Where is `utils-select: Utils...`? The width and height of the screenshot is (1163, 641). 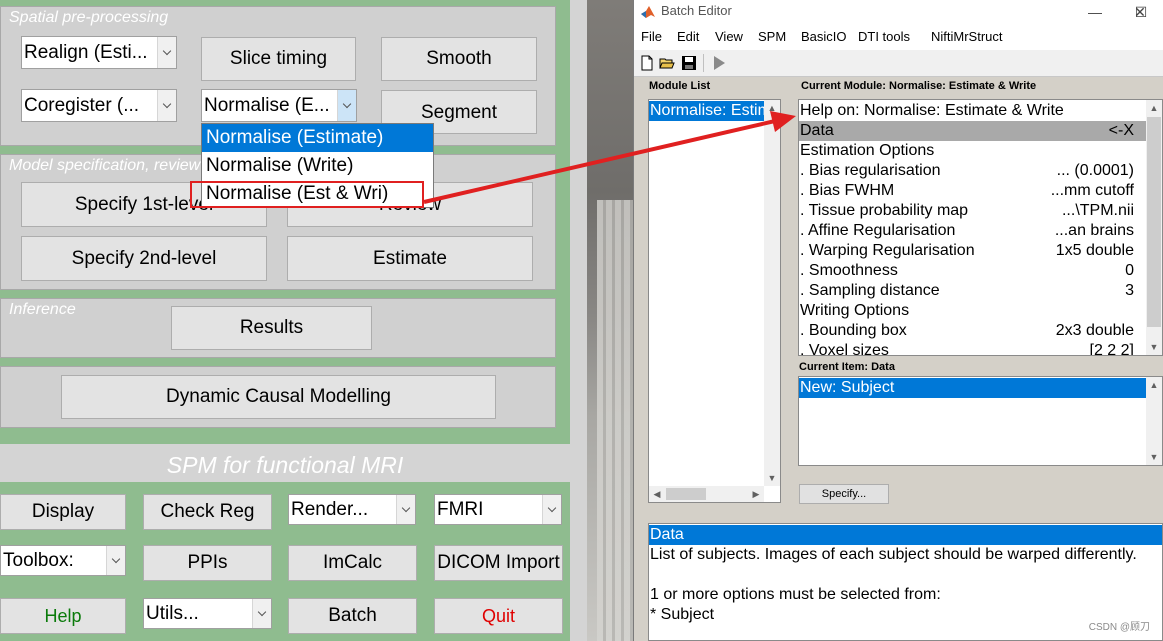 utils-select: Utils... is located at coordinates (207, 613).